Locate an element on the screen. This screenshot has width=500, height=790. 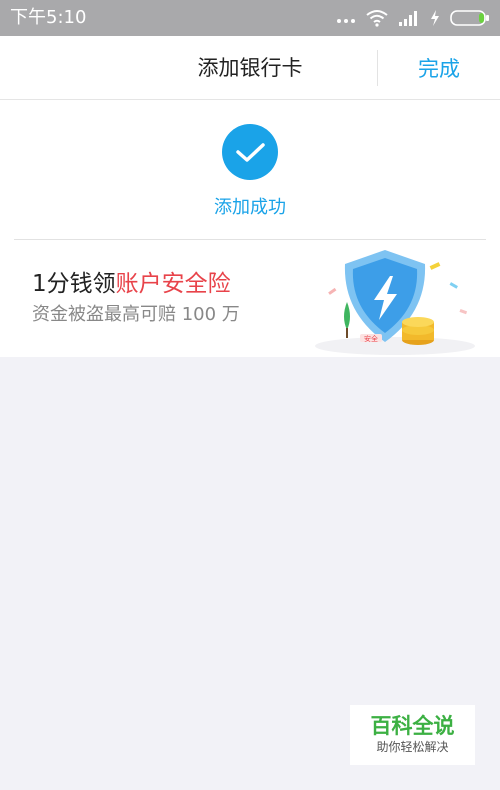
status-icons is located at coordinates (413, 18).